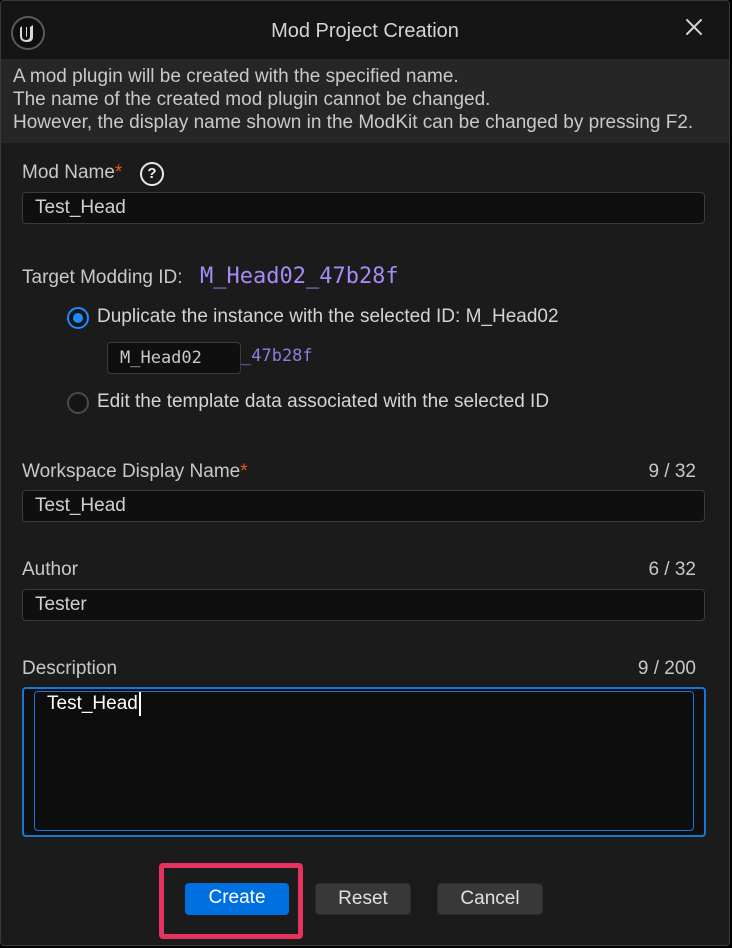 This screenshot has height=948, width=732. I want to click on target-modding-id-value: M_Head02_47b28f, so click(299, 276).